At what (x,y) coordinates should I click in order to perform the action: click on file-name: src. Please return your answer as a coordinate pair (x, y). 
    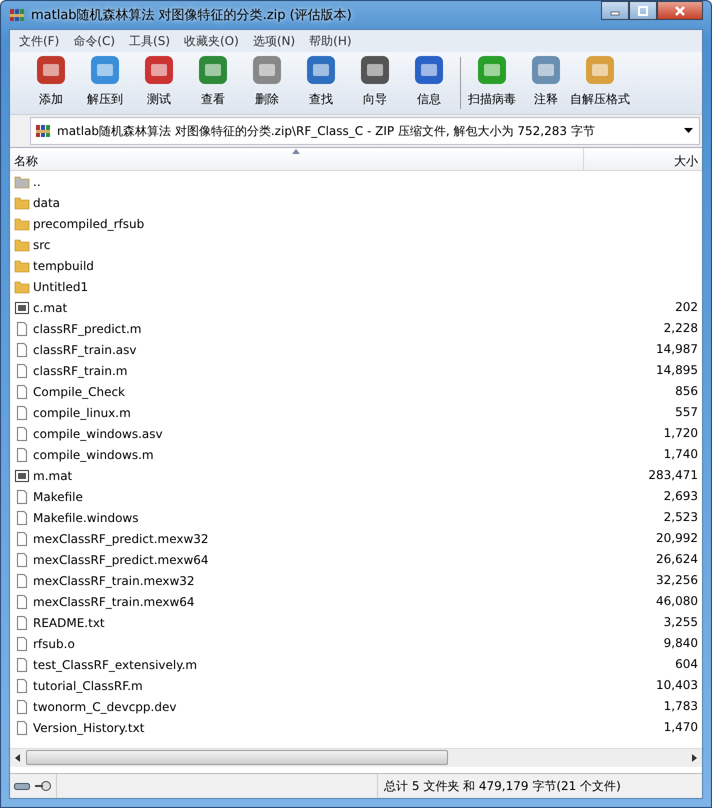
    Looking at the image, I should click on (42, 245).